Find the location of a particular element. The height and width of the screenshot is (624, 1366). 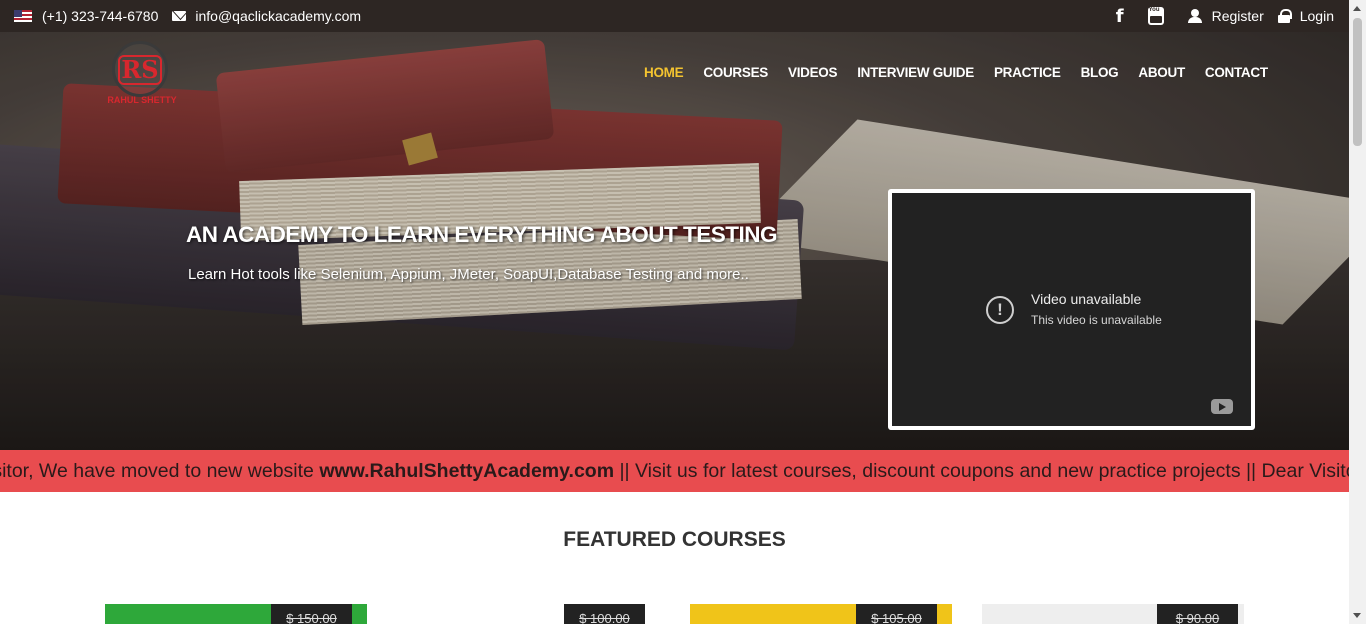

video-error-title: Video unavailable is located at coordinates (1086, 299).